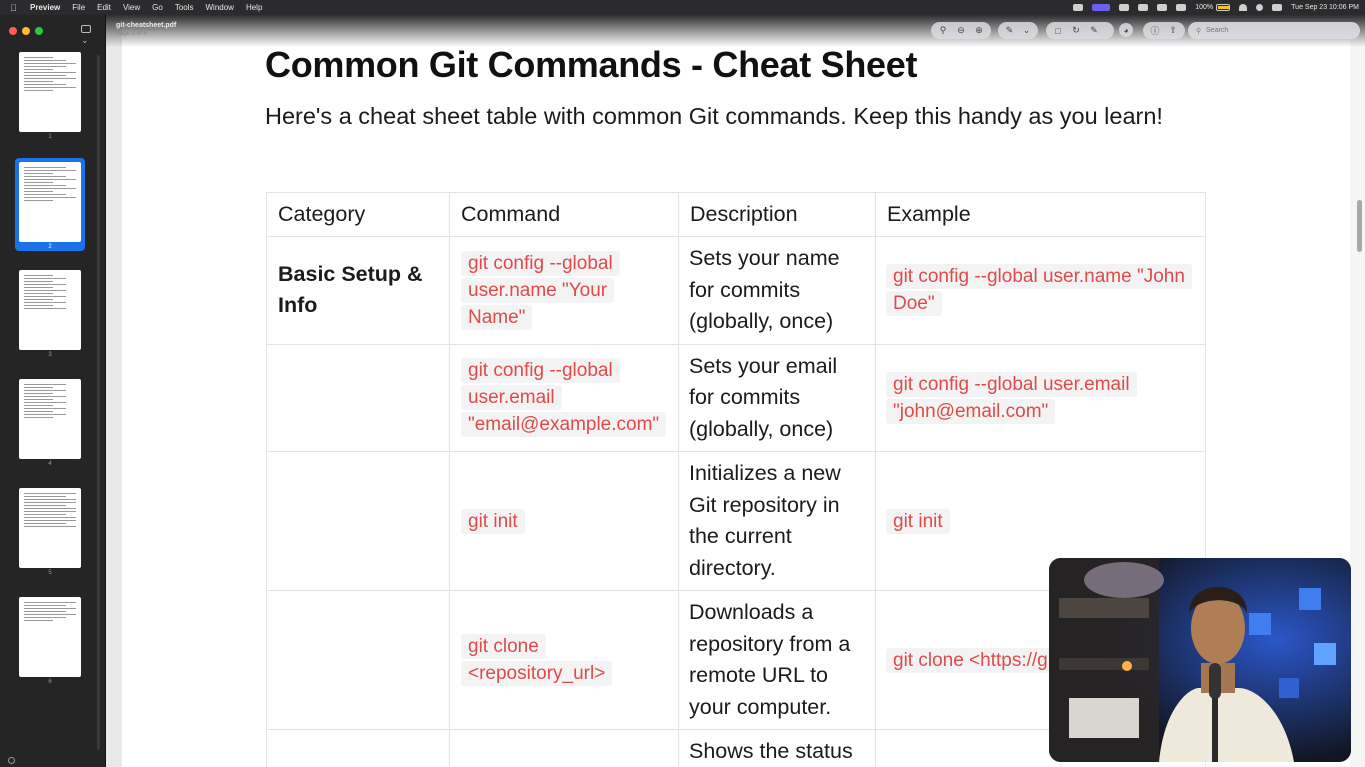  I want to click on example-cell: git config --global user.name "John Doe", so click(1040, 290).